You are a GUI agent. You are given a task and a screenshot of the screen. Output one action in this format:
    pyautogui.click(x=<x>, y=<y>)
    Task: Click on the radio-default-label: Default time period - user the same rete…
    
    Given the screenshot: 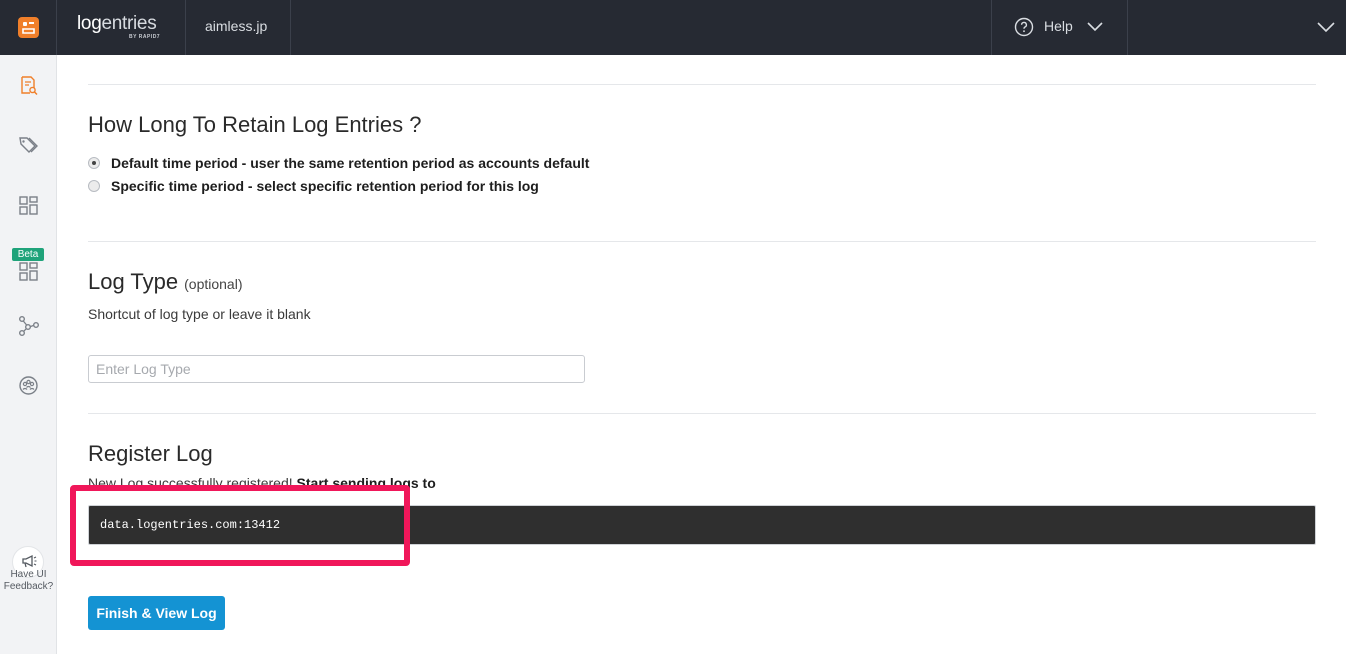 What is the action you would take?
    pyautogui.click(x=350, y=163)
    